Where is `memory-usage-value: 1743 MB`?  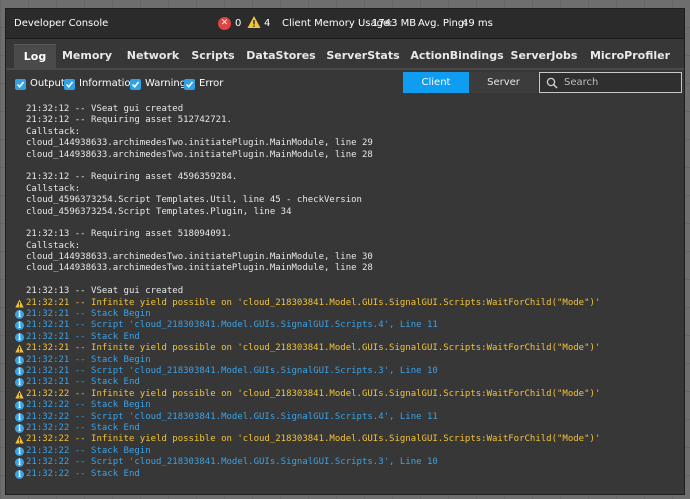
memory-usage-value: 1743 MB is located at coordinates (394, 23).